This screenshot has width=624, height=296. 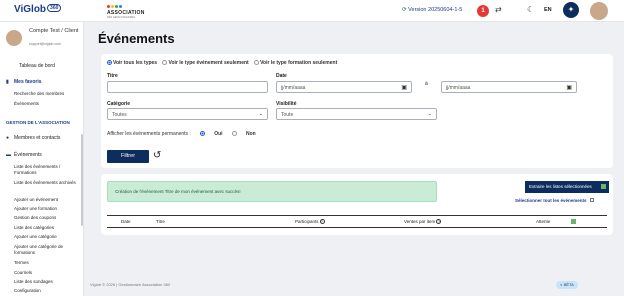 I want to click on user-email: support@viglob.com, so click(x=45, y=44).